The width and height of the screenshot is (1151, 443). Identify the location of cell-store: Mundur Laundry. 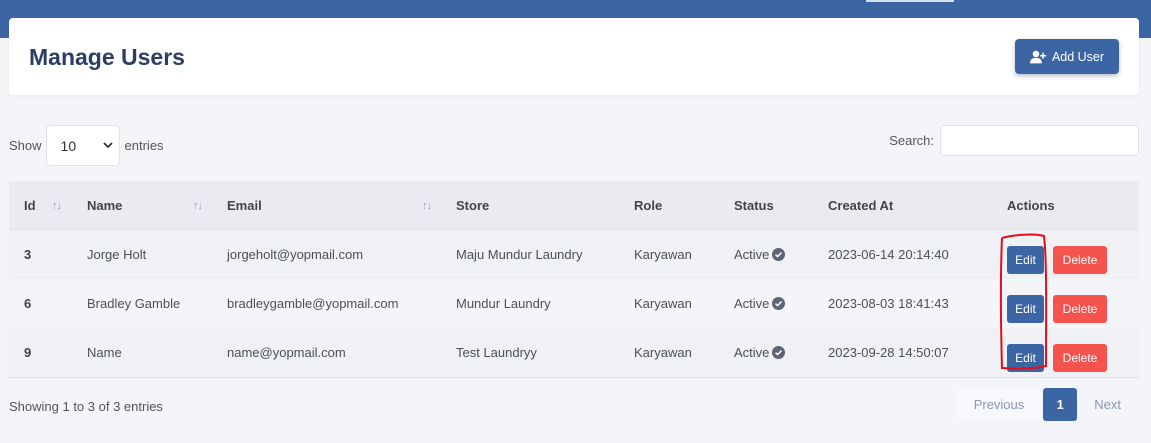
(503, 303).